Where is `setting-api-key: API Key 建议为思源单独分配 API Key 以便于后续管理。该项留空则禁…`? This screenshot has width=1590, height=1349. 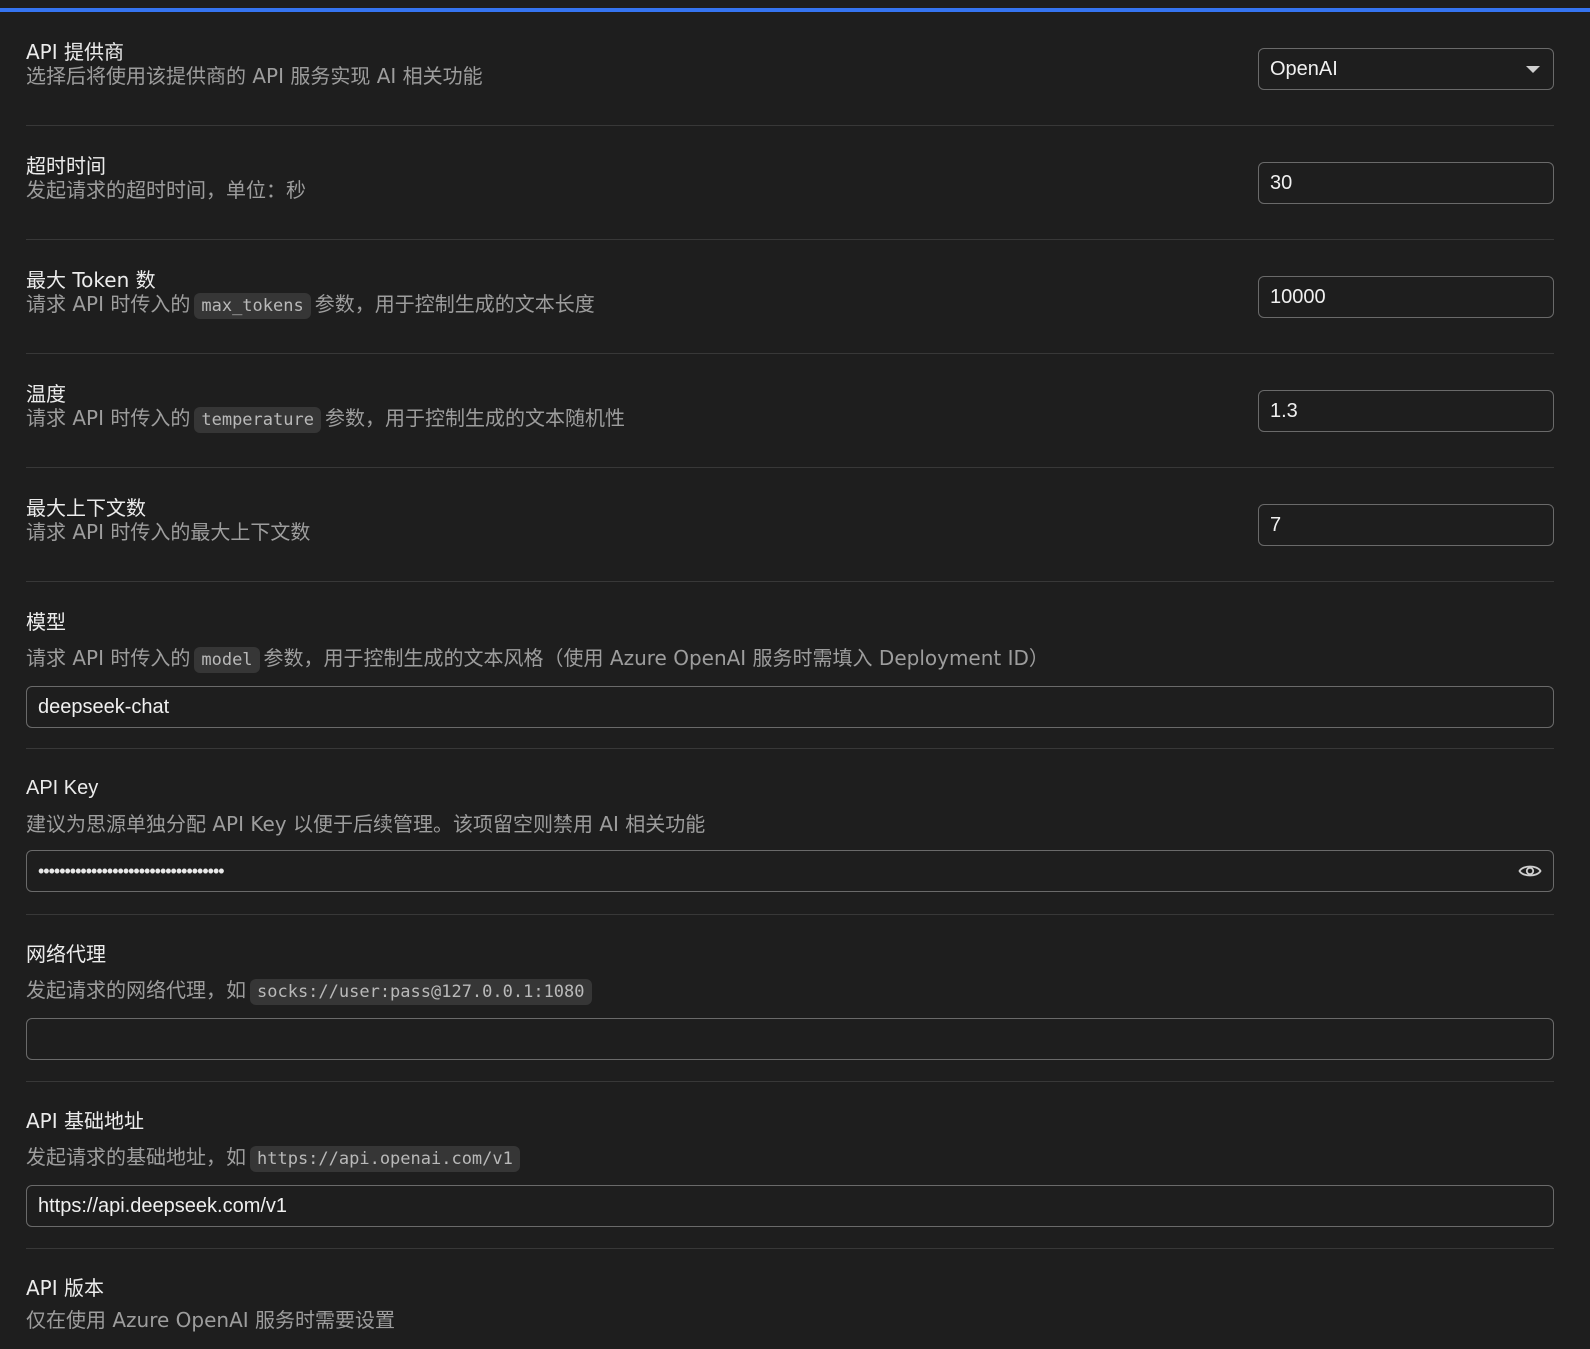
setting-api-key: API Key 建议为思源单独分配 API Key 以便于后续管理。该项留空则禁… is located at coordinates (790, 832).